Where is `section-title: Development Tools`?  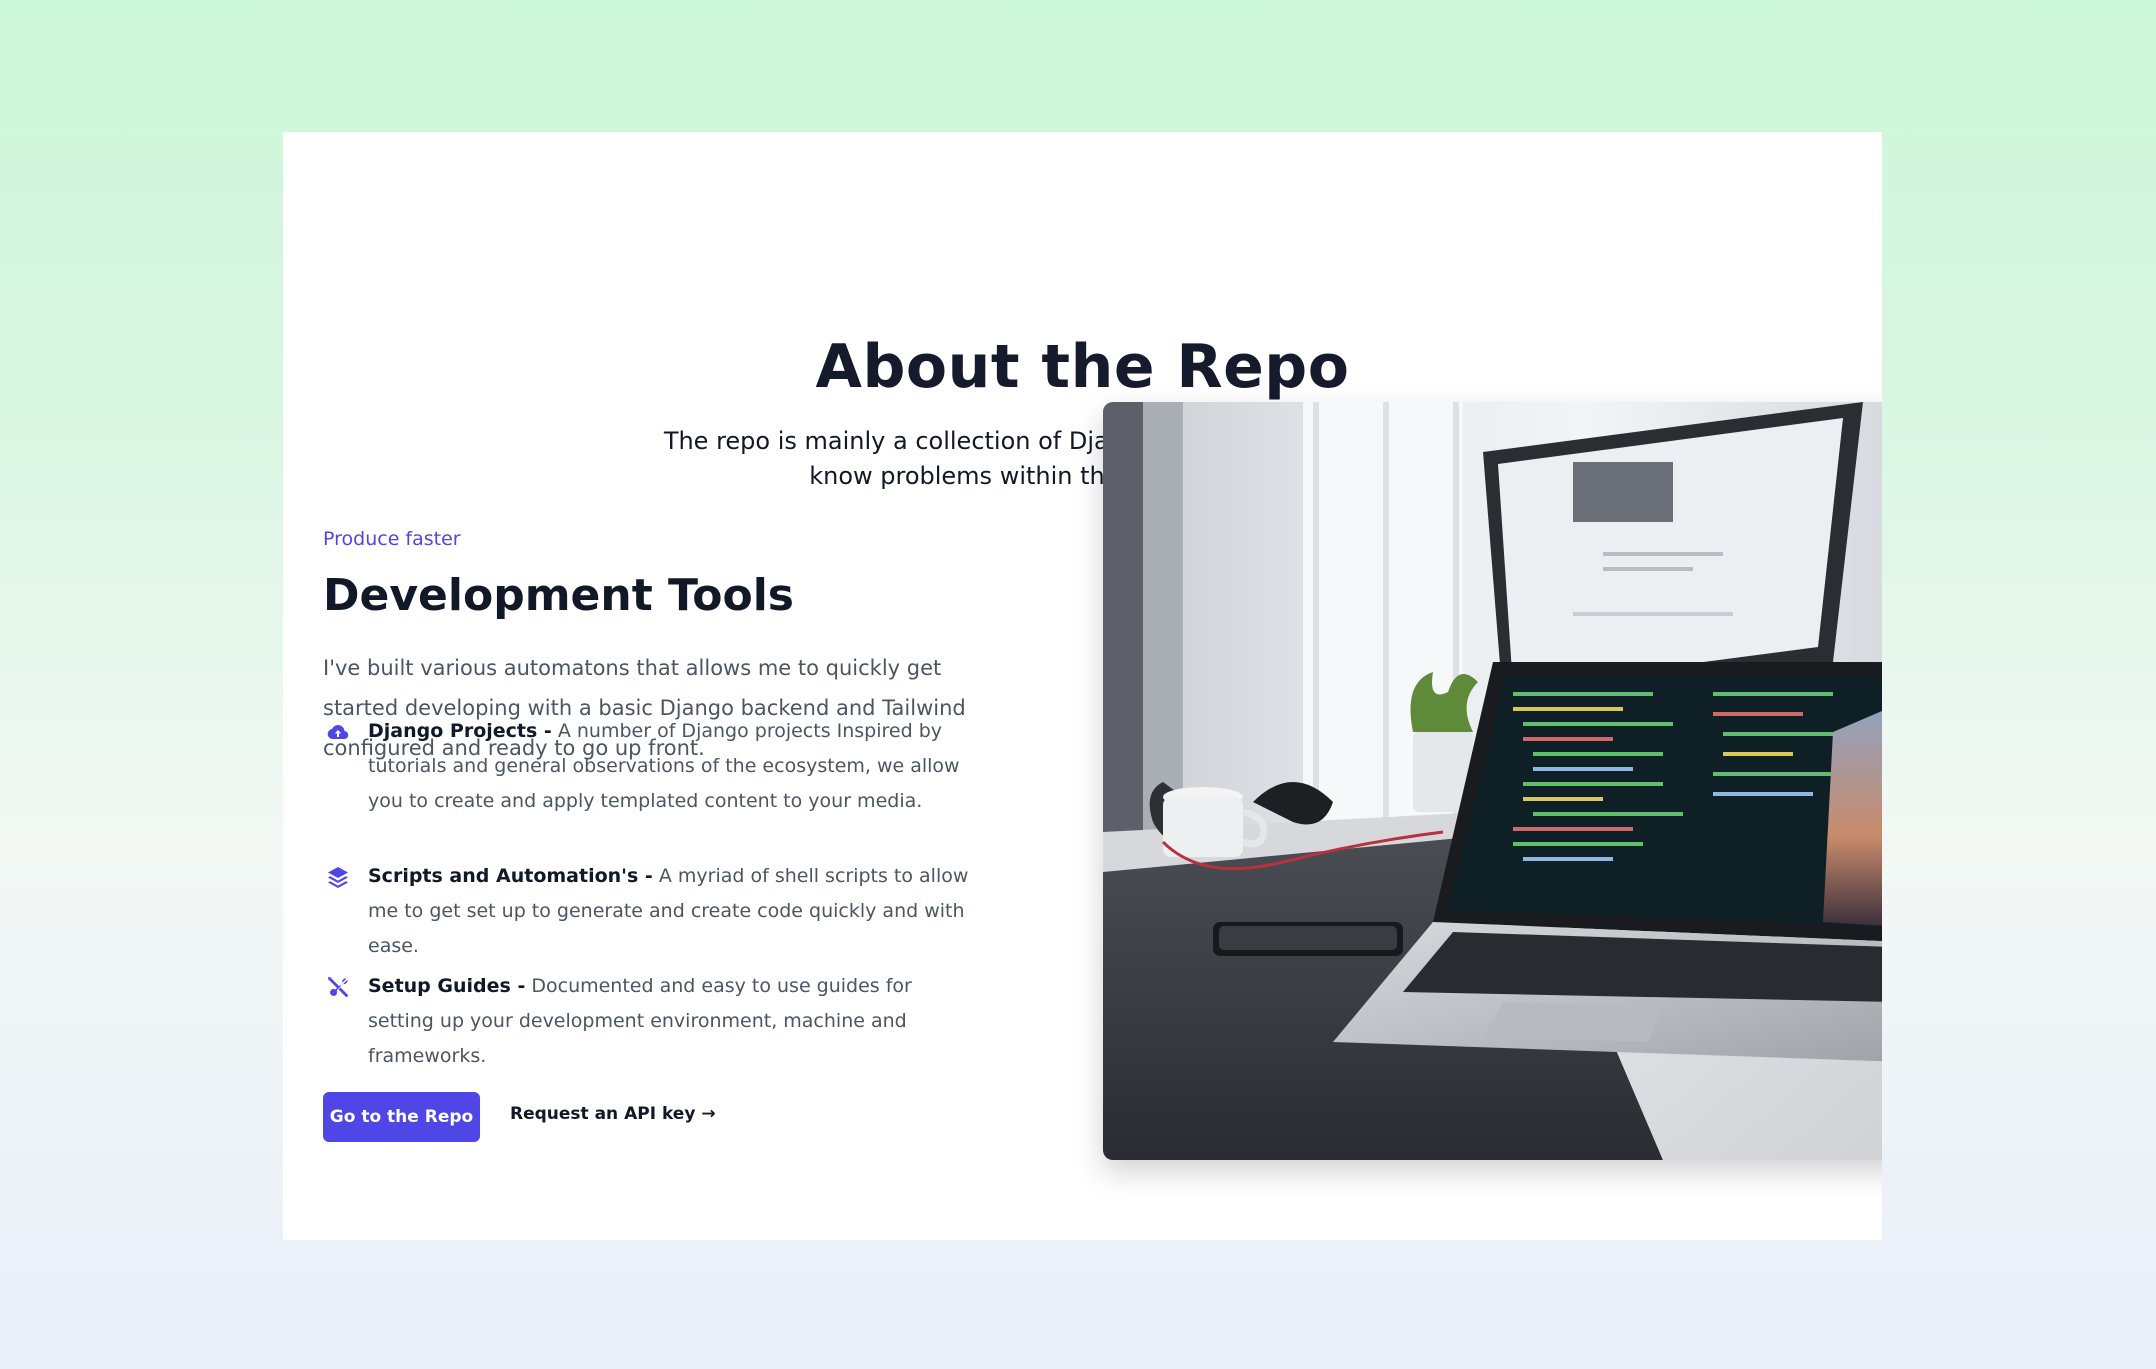 section-title: Development Tools is located at coordinates (558, 595).